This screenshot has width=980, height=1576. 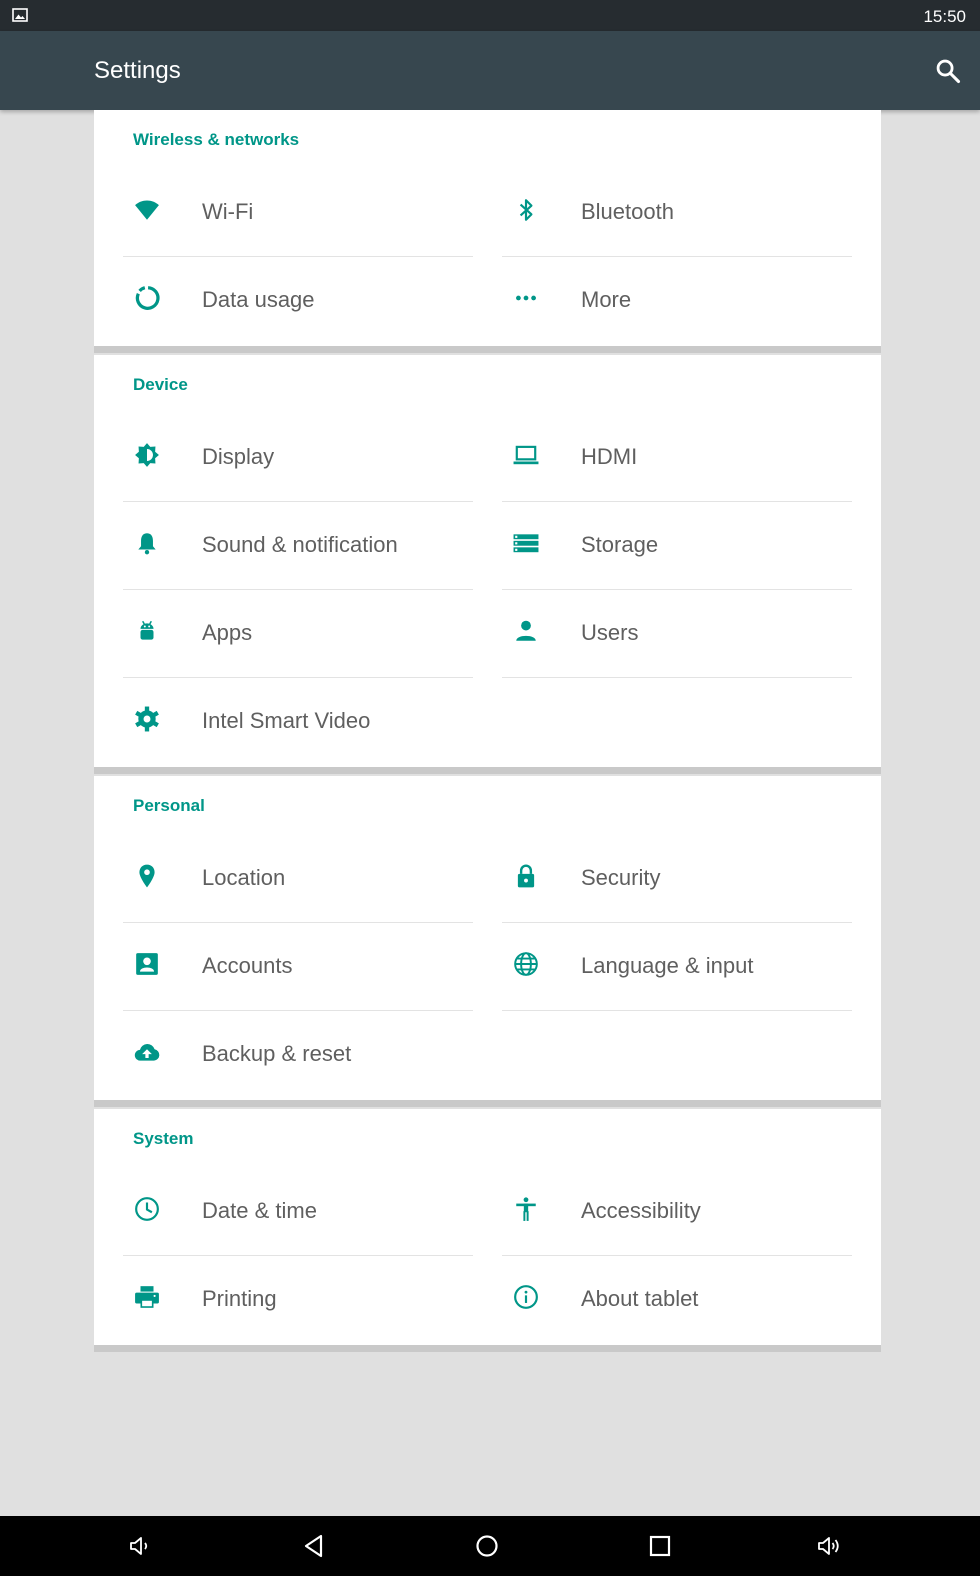 I want to click on home-icon, so click(x=487, y=1546).